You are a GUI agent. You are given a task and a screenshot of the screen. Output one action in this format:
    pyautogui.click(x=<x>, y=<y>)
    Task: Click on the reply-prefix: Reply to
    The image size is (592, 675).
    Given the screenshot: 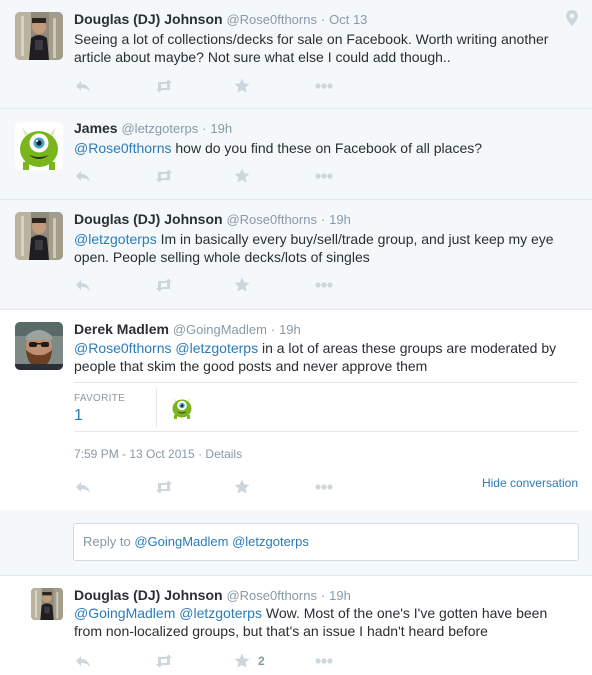 What is the action you would take?
    pyautogui.click(x=107, y=541)
    